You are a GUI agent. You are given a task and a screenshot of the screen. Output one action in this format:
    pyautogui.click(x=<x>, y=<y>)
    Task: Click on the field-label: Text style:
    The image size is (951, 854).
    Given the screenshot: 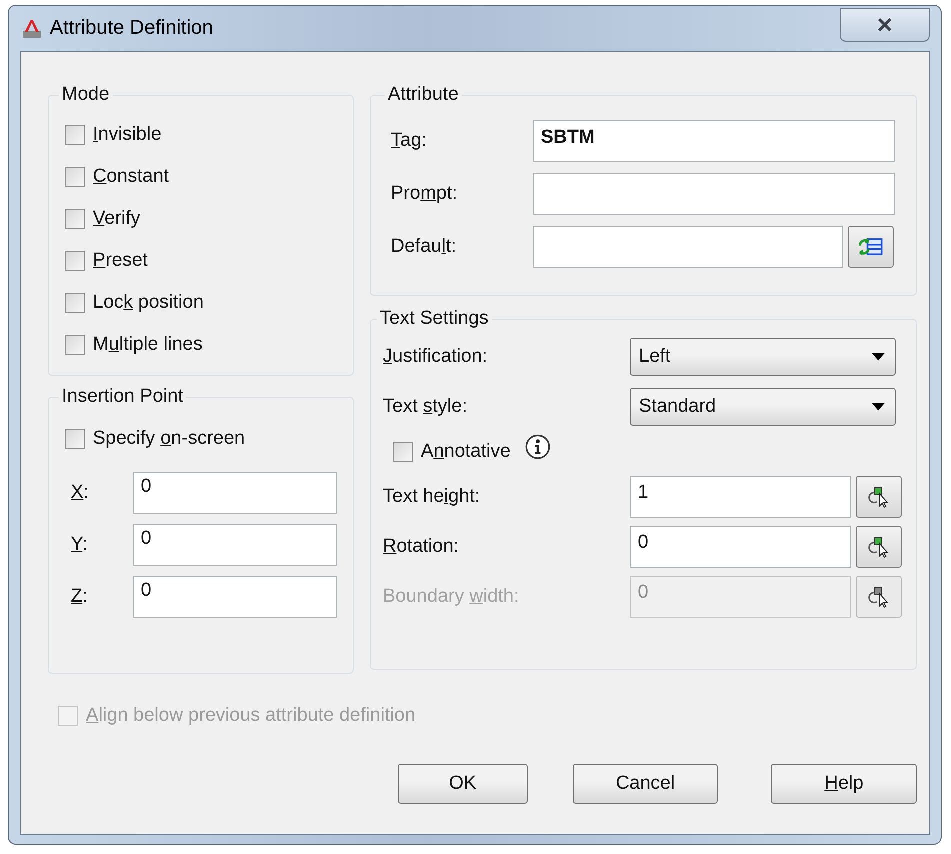 What is the action you would take?
    pyautogui.click(x=425, y=407)
    